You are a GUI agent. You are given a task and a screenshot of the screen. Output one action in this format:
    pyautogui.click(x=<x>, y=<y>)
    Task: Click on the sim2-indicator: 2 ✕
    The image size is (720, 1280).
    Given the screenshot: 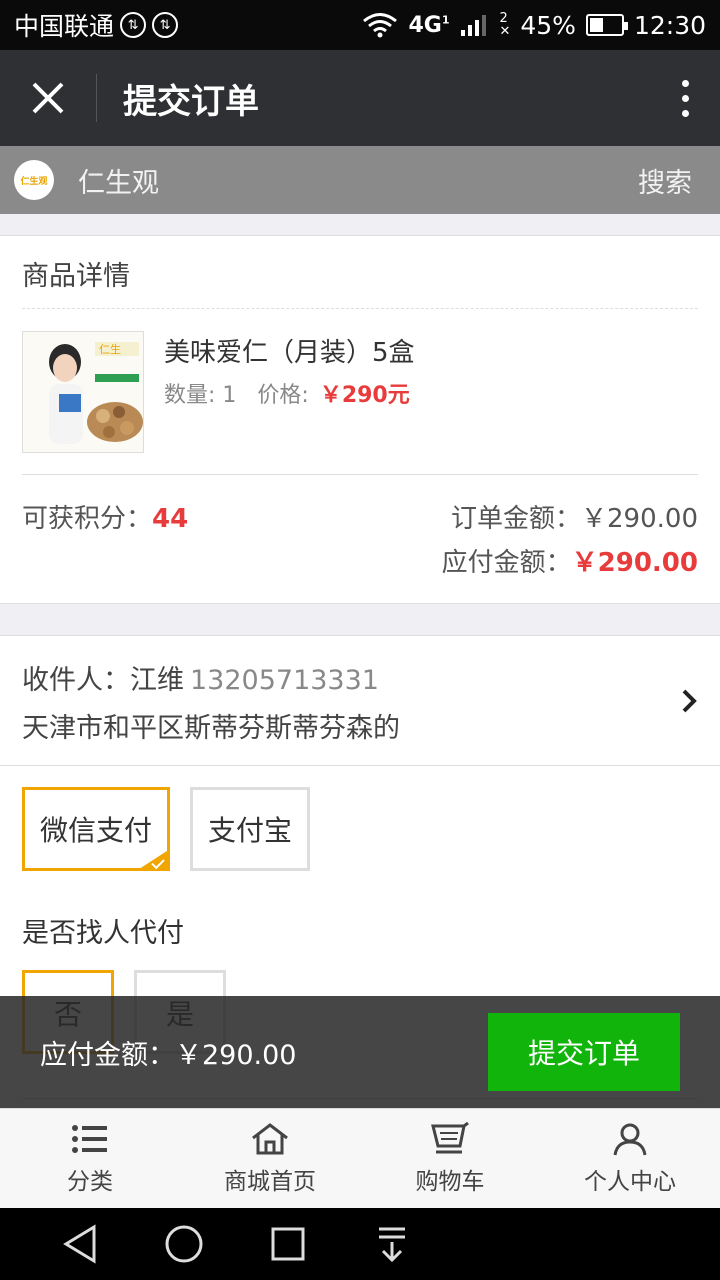 What is the action you would take?
    pyautogui.click(x=505, y=25)
    